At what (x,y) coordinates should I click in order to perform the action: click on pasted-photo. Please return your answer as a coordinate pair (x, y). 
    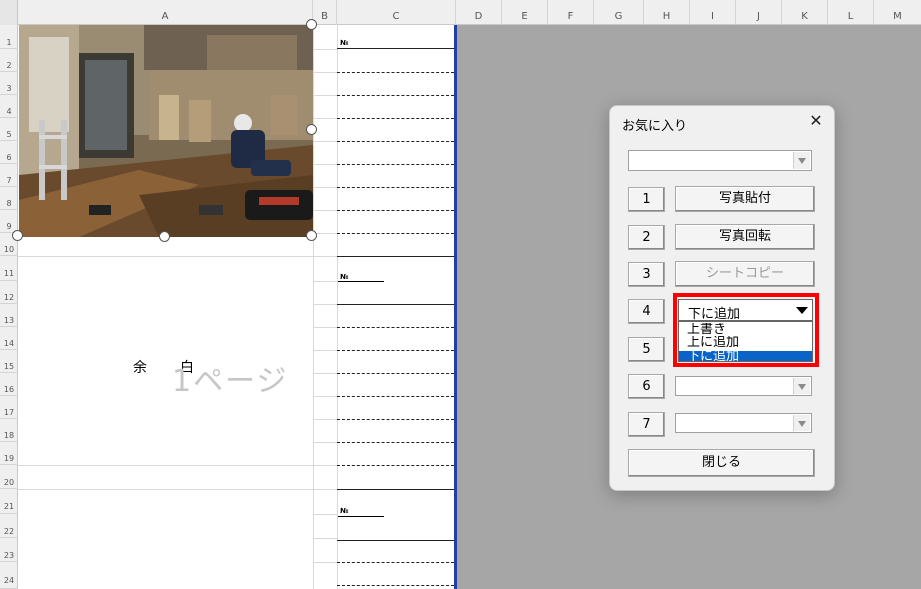
    Looking at the image, I should click on (166, 131).